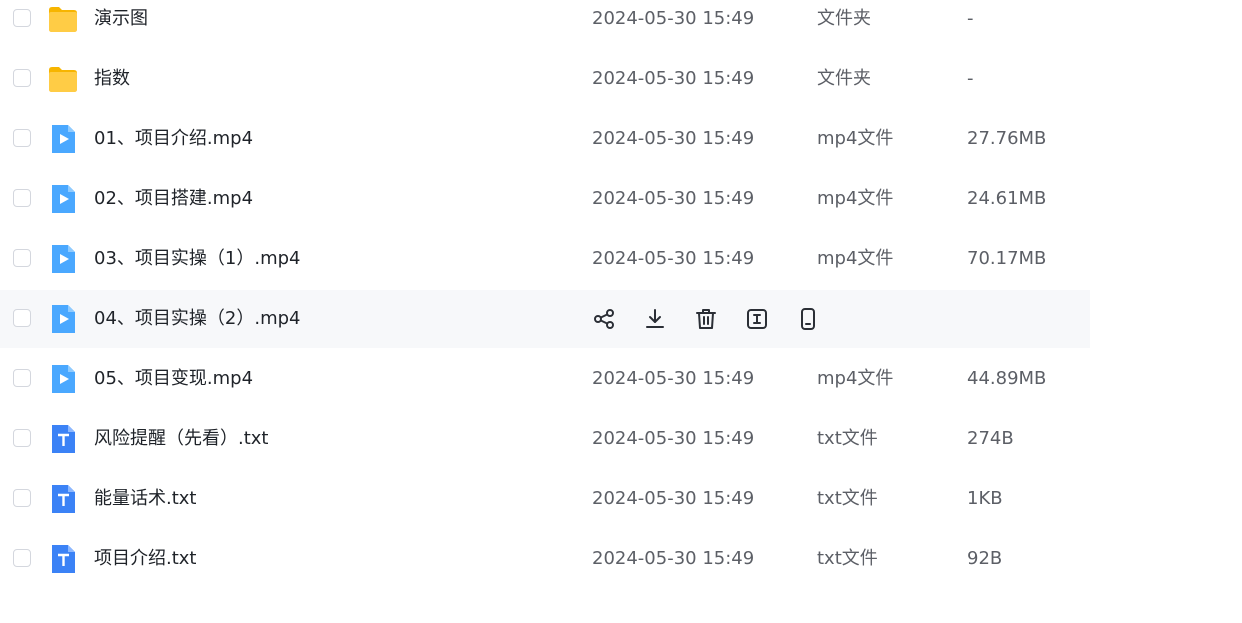 Image resolution: width=1242 pixels, height=623 pixels. I want to click on delete-icon, so click(706, 319).